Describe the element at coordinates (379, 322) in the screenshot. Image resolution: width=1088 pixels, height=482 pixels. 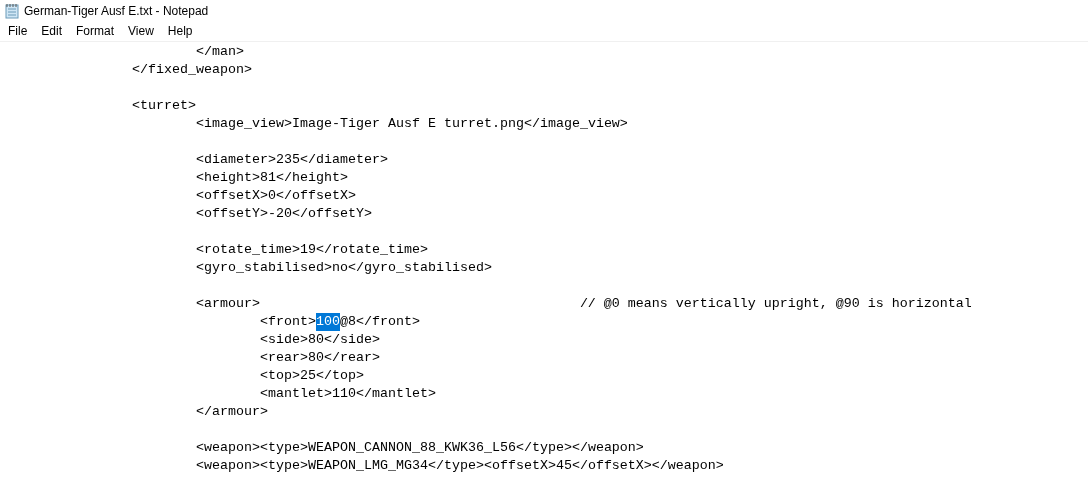
I see `code-line: @8</front>` at that location.